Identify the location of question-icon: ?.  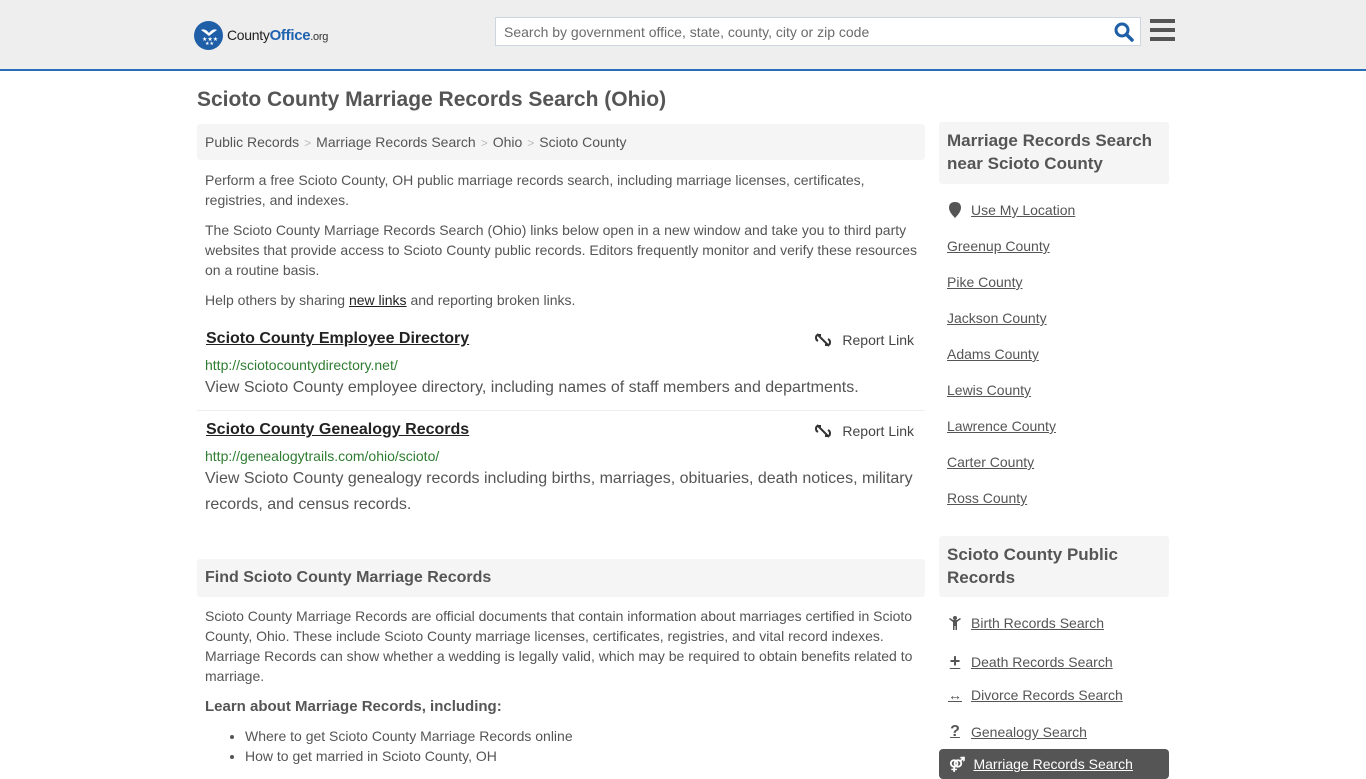
(955, 731).